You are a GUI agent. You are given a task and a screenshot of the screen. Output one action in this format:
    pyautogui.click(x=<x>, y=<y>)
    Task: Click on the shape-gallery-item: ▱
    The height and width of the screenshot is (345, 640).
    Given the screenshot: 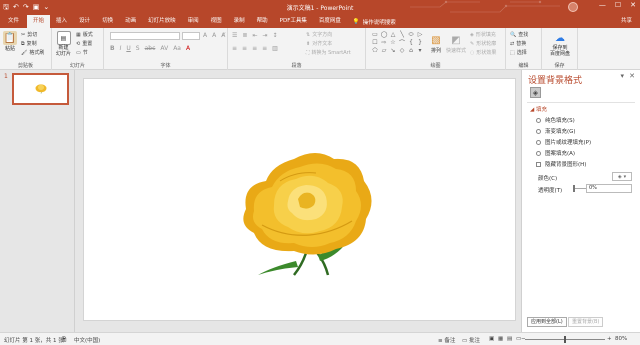 What is the action you would take?
    pyautogui.click(x=384, y=50)
    